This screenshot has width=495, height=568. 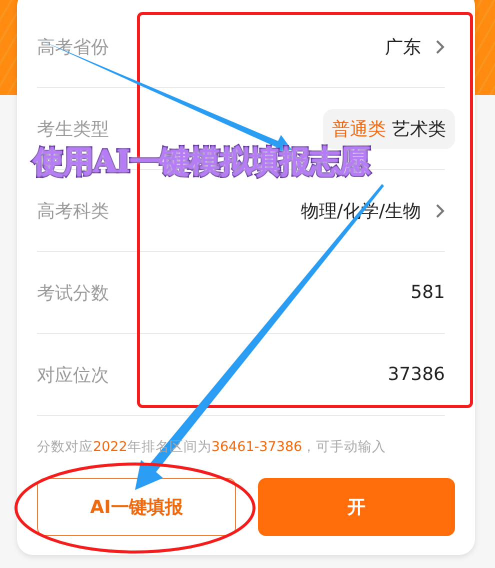 I want to click on field-value: 581, so click(x=427, y=292).